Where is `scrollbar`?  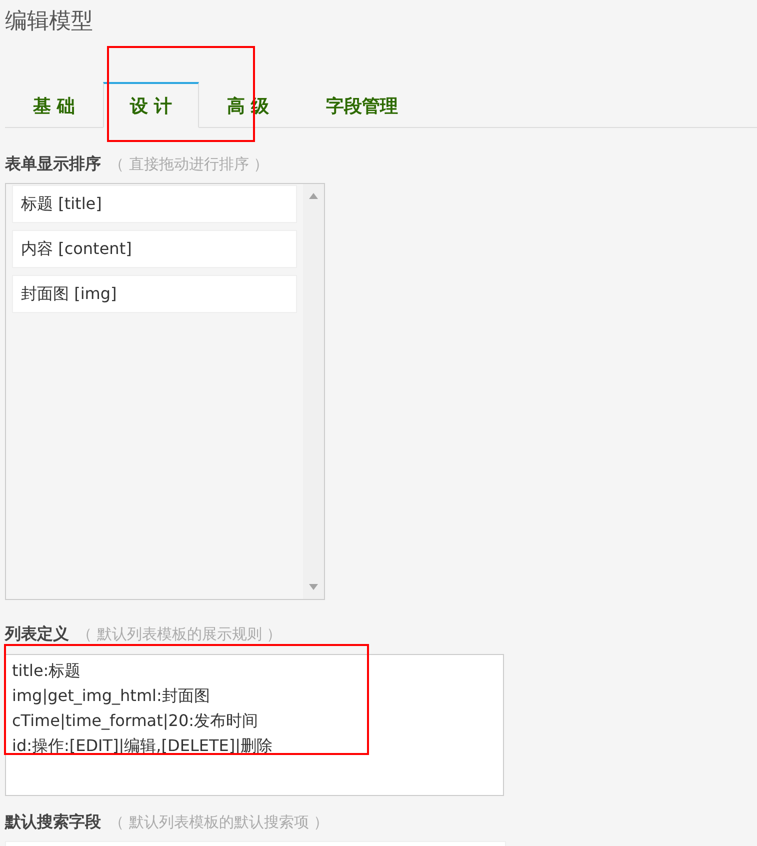
scrollbar is located at coordinates (313, 391).